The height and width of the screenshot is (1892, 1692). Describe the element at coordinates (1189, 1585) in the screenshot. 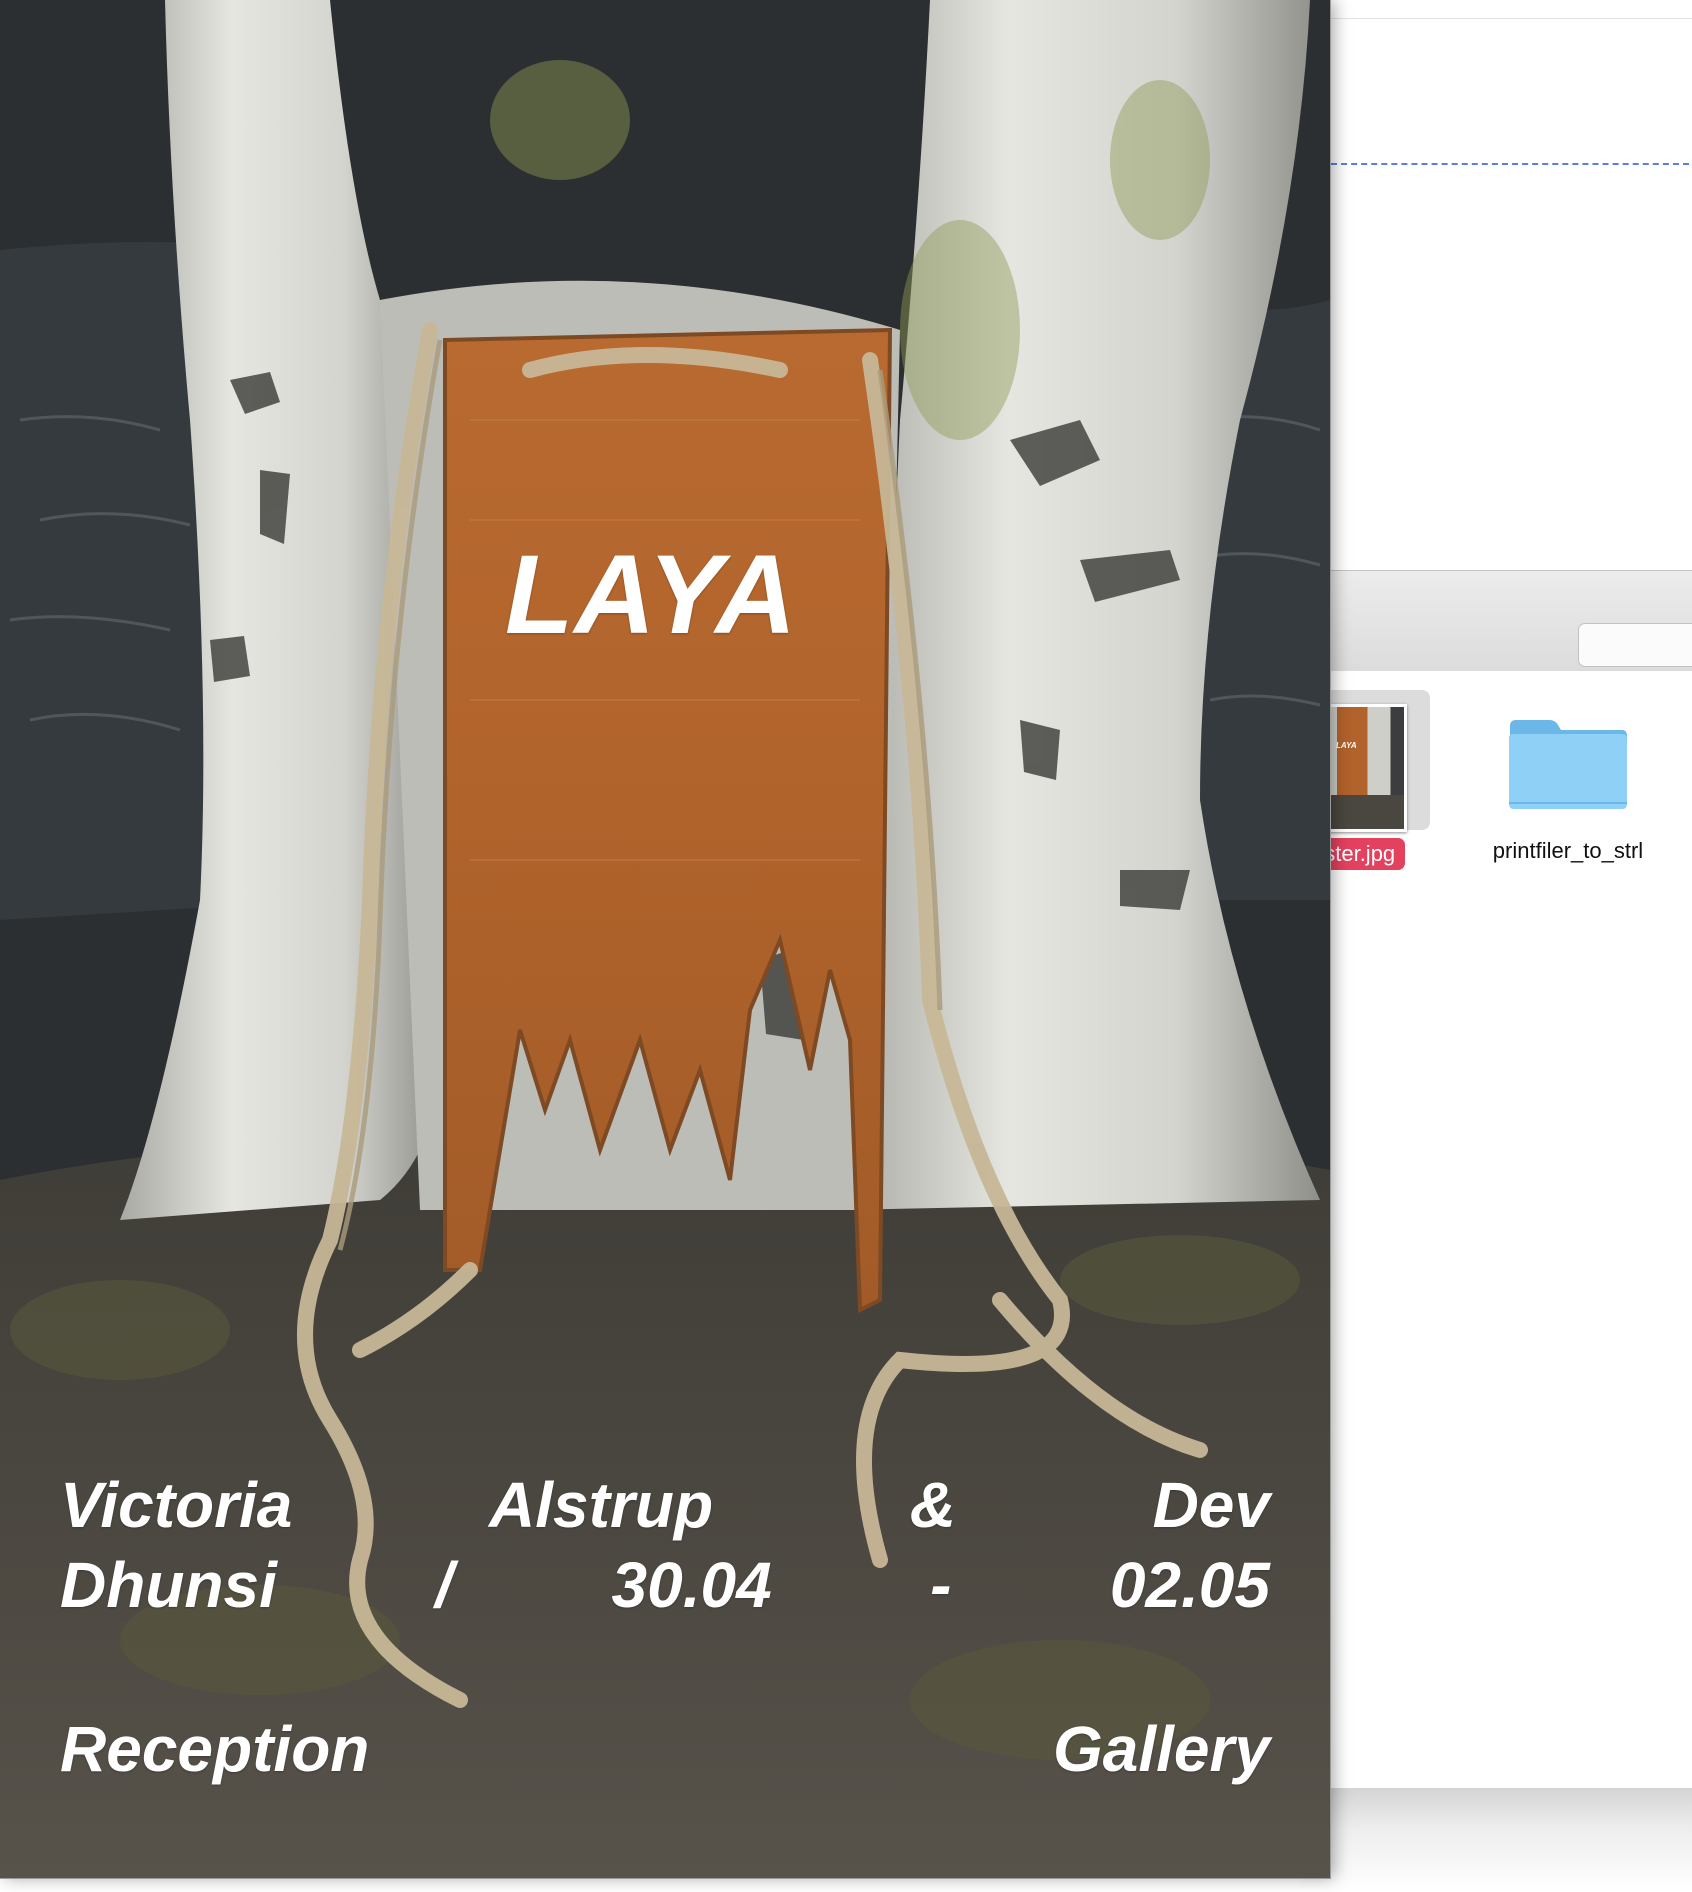

I see `poster-word: 02.05` at that location.